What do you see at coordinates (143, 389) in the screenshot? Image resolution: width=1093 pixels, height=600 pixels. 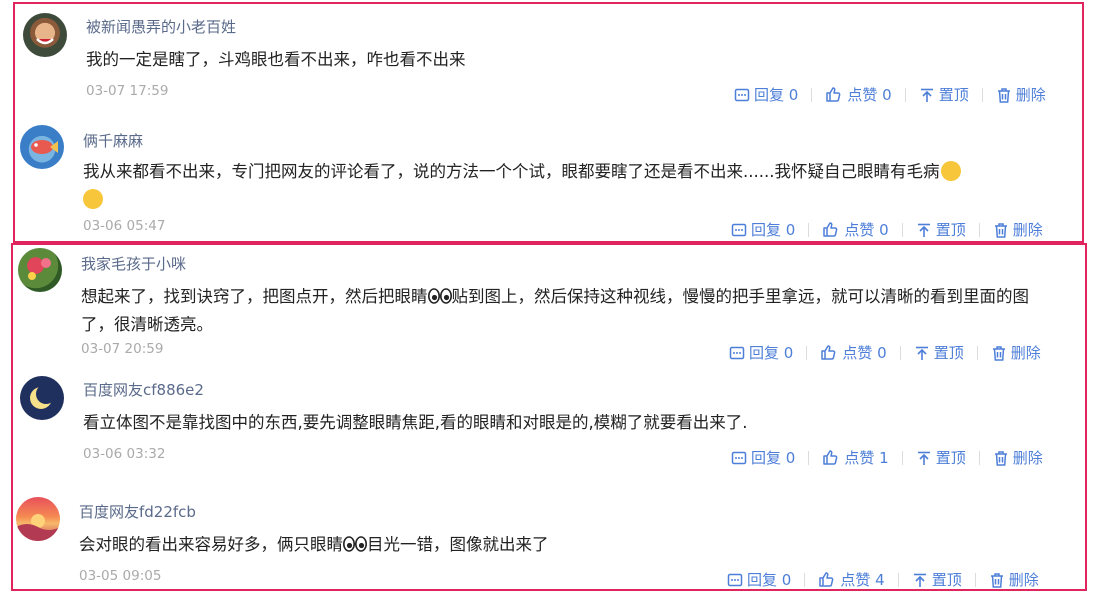 I see `username: 百度网友cf886e2` at bounding box center [143, 389].